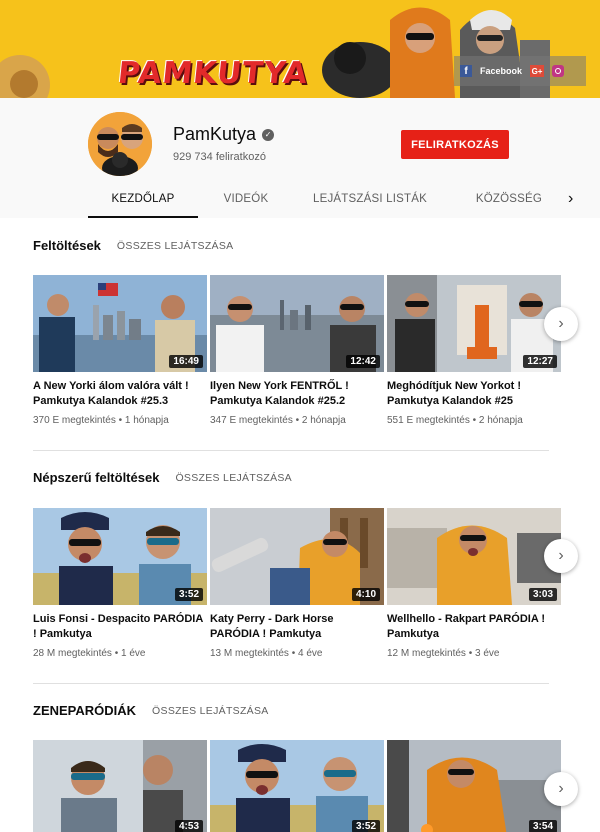 This screenshot has height=832, width=600. What do you see at coordinates (455, 144) in the screenshot?
I see `subscribe-button: FELIRATKOZÁS` at bounding box center [455, 144].